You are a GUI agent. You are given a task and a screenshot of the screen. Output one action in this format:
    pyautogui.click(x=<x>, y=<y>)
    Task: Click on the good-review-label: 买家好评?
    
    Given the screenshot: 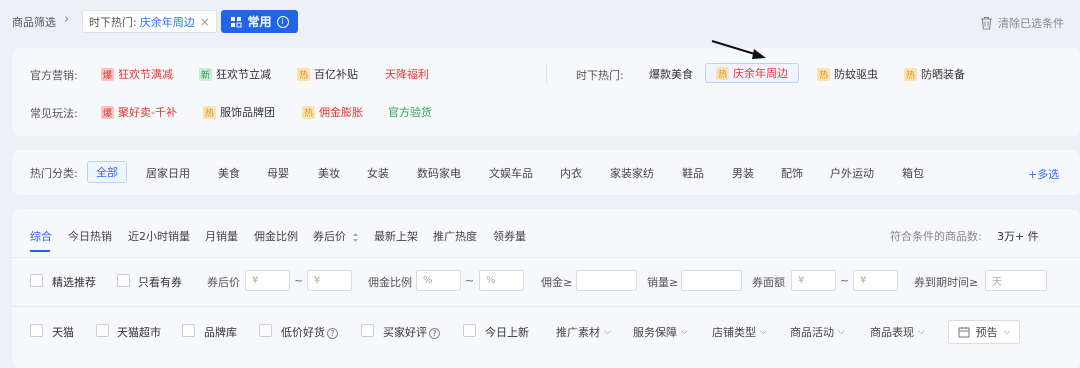 What is the action you would take?
    pyautogui.click(x=411, y=332)
    